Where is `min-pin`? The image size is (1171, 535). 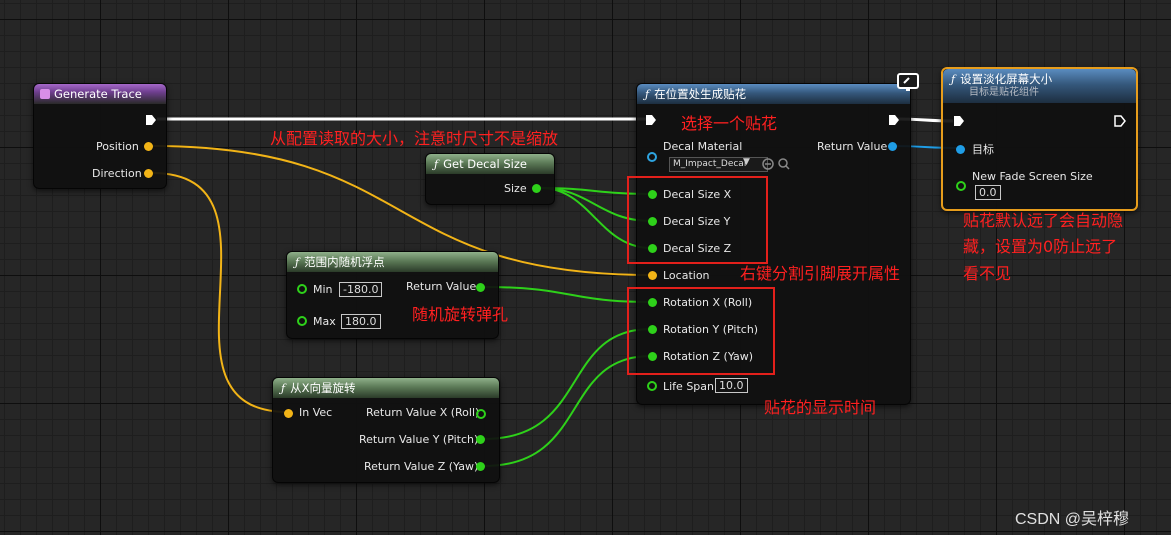 min-pin is located at coordinates (302, 289).